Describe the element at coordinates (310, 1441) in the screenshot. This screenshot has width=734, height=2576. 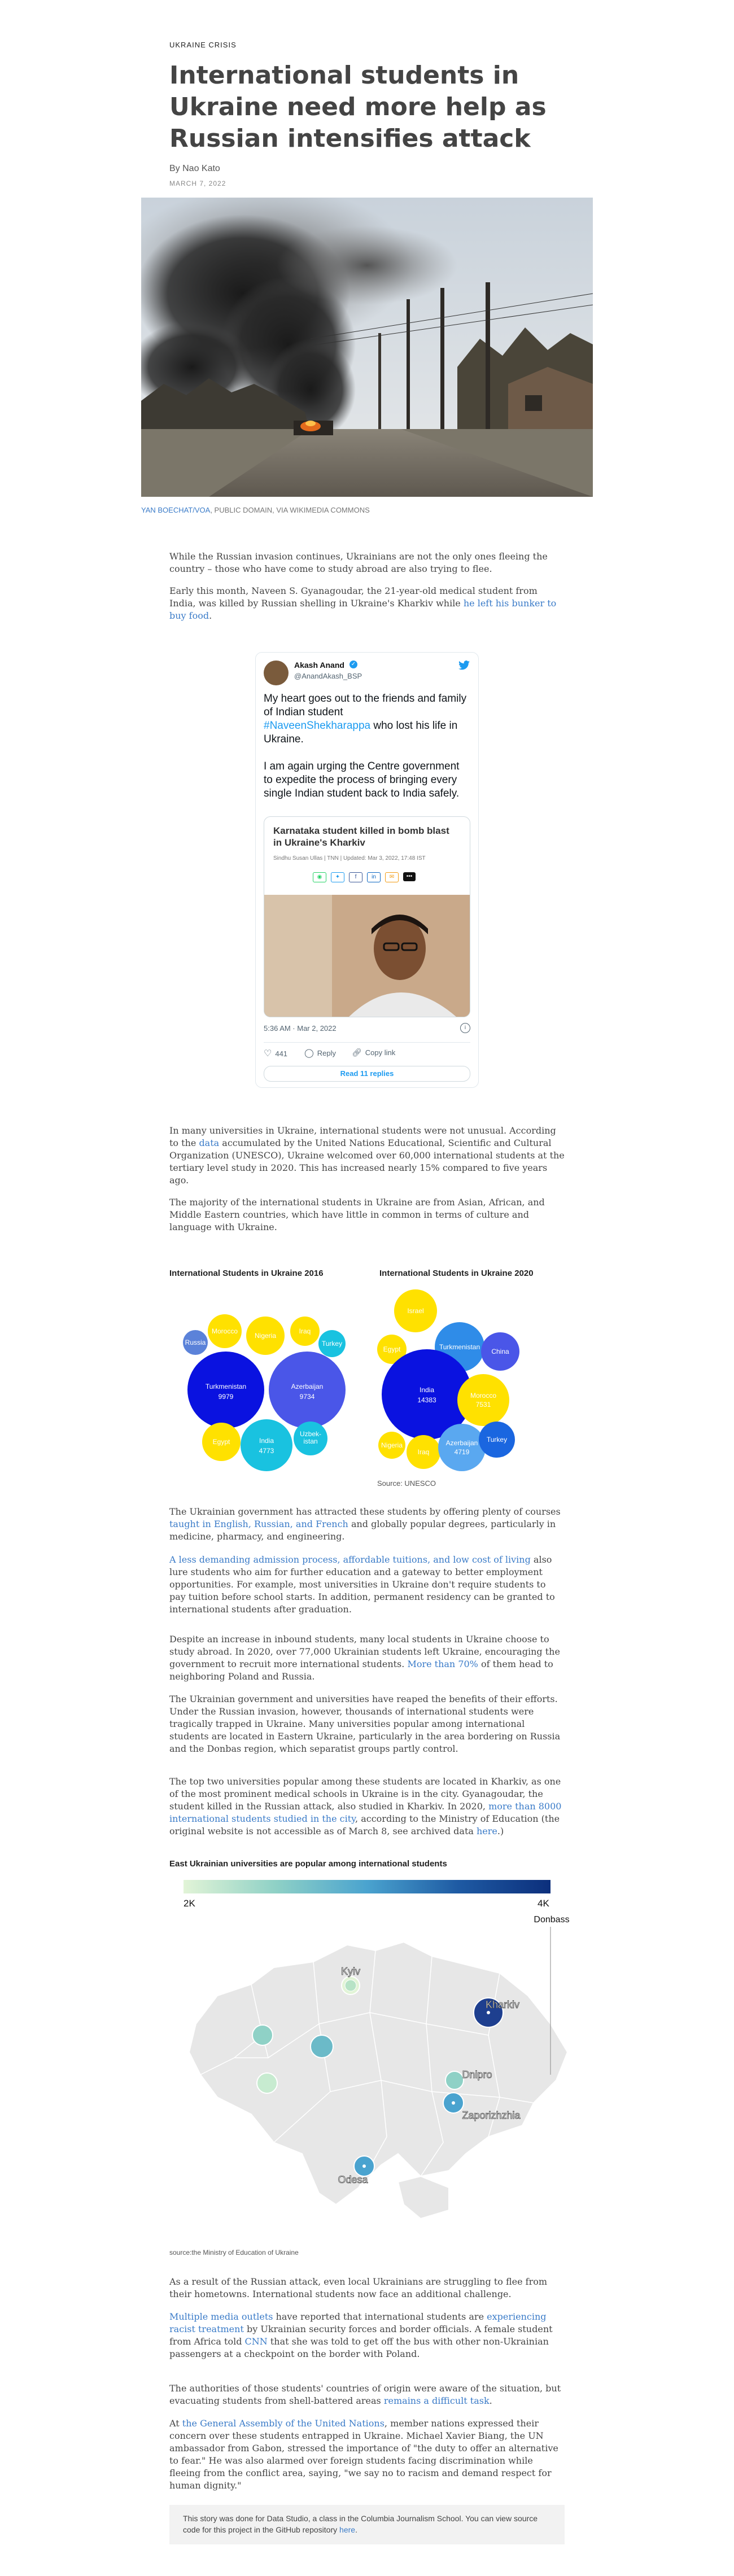
I see `label-2016-uzbekistan-b: istan` at that location.